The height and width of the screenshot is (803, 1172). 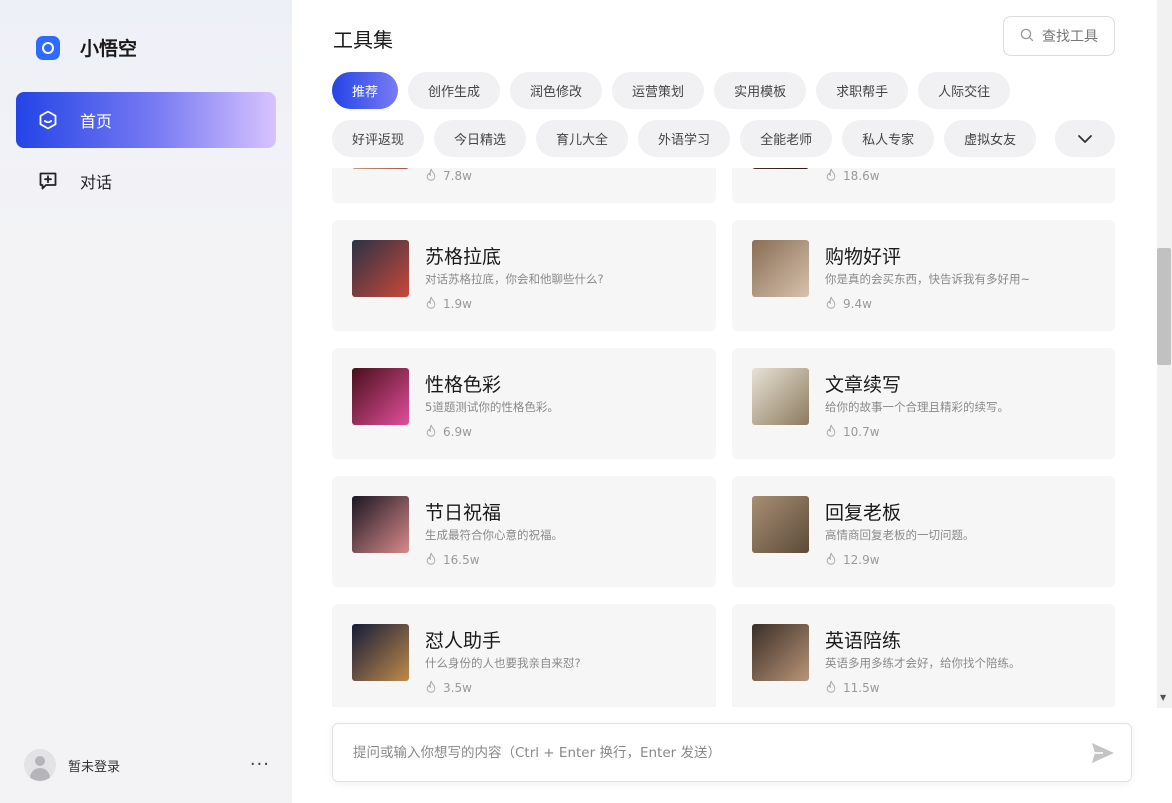 I want to click on category-chip: 今日精选, so click(x=480, y=138).